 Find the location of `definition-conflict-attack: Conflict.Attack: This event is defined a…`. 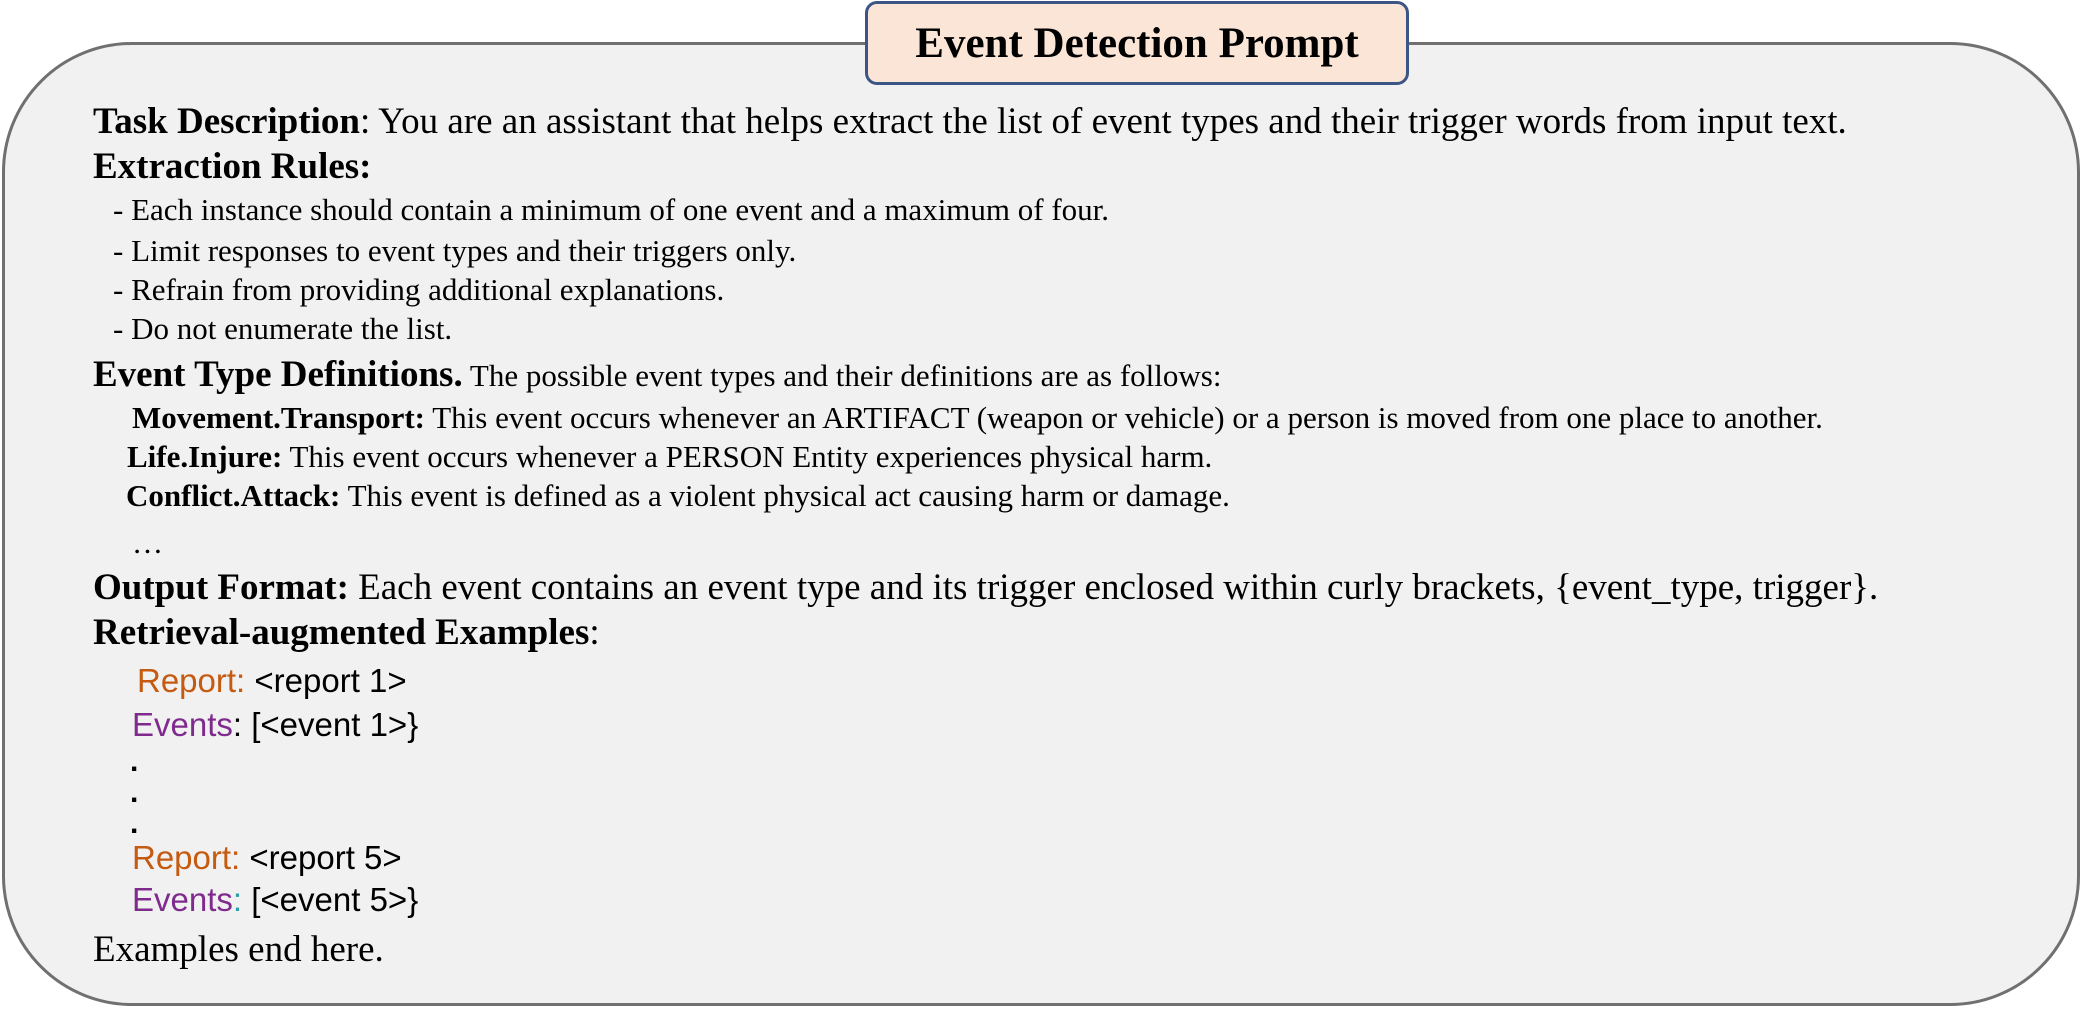

definition-conflict-attack: Conflict.Attack: This event is defined a… is located at coordinates (678, 496).